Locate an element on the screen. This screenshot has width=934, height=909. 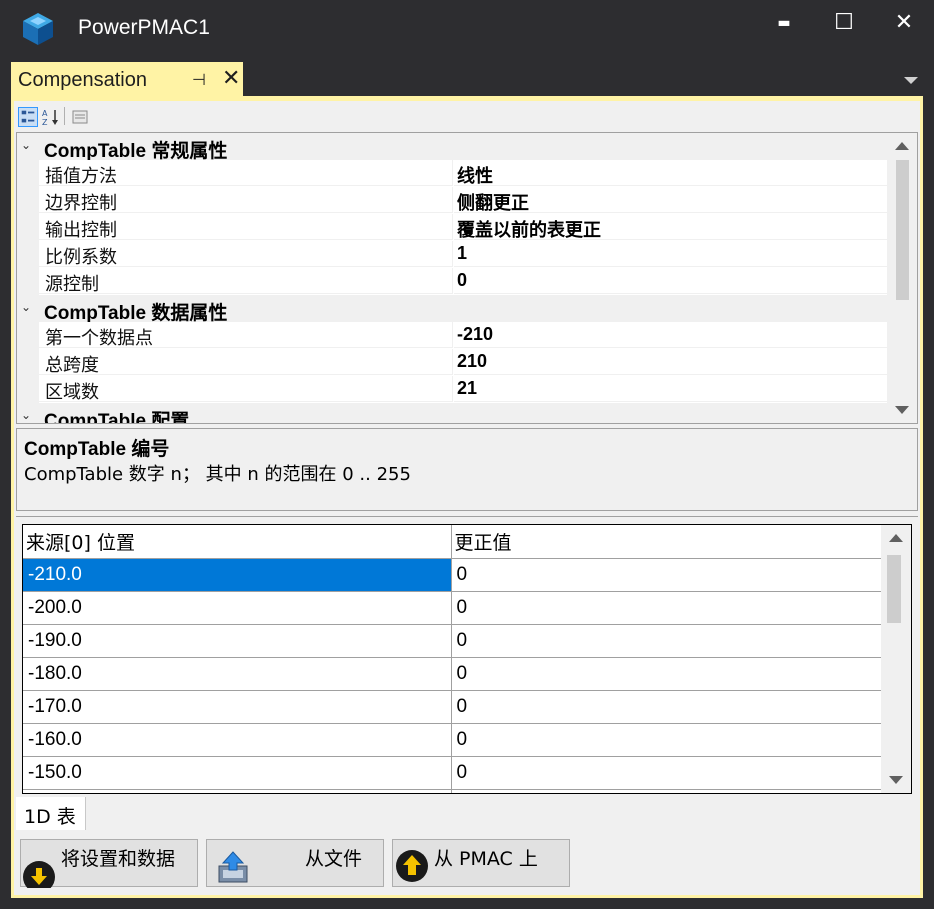
tab-label: Compensation is located at coordinates (82, 80).